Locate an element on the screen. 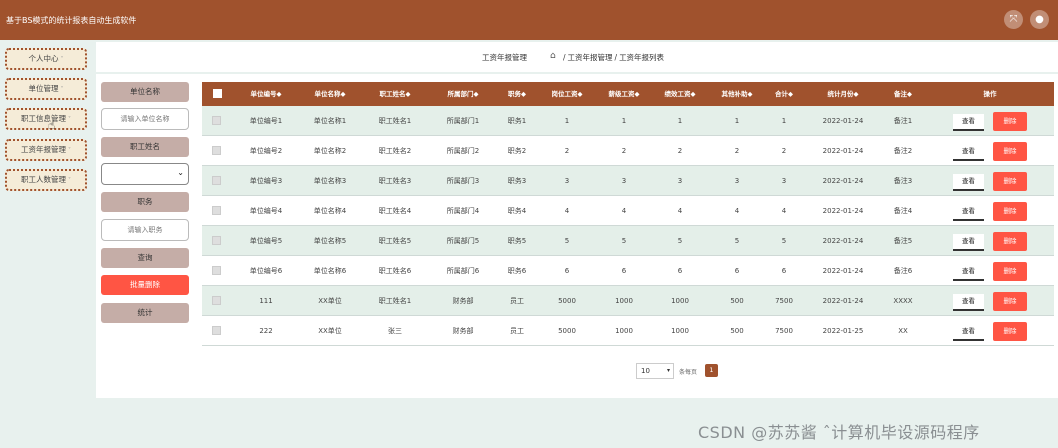  cell-total: 1 is located at coordinates (784, 121).